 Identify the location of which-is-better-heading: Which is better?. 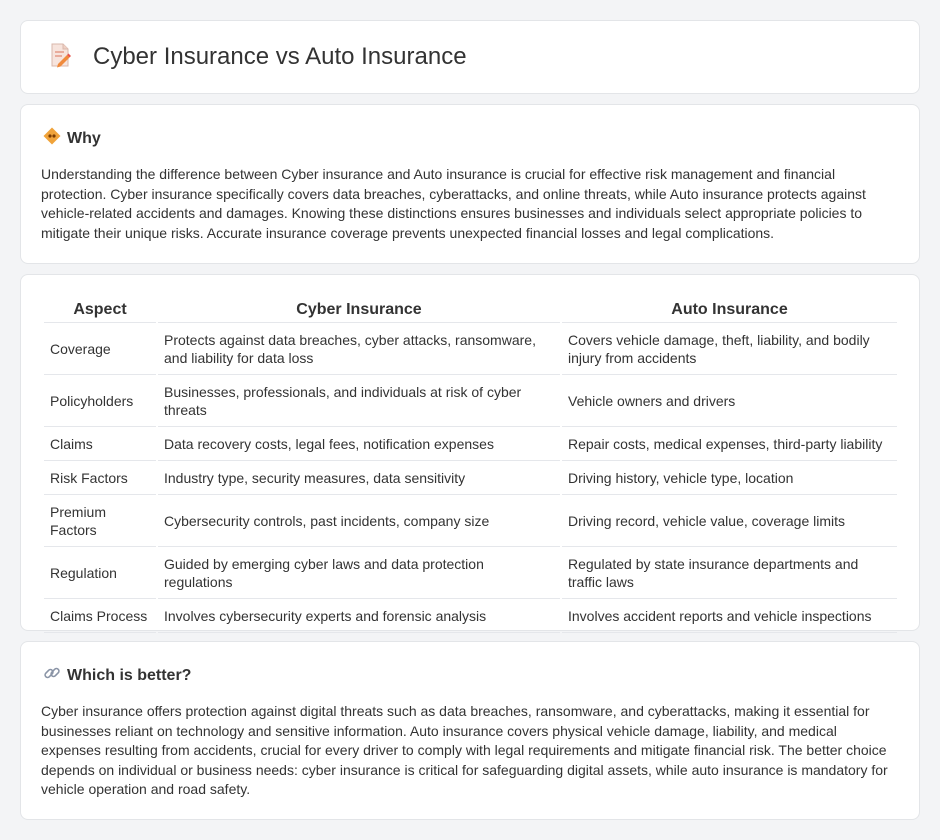
(129, 675).